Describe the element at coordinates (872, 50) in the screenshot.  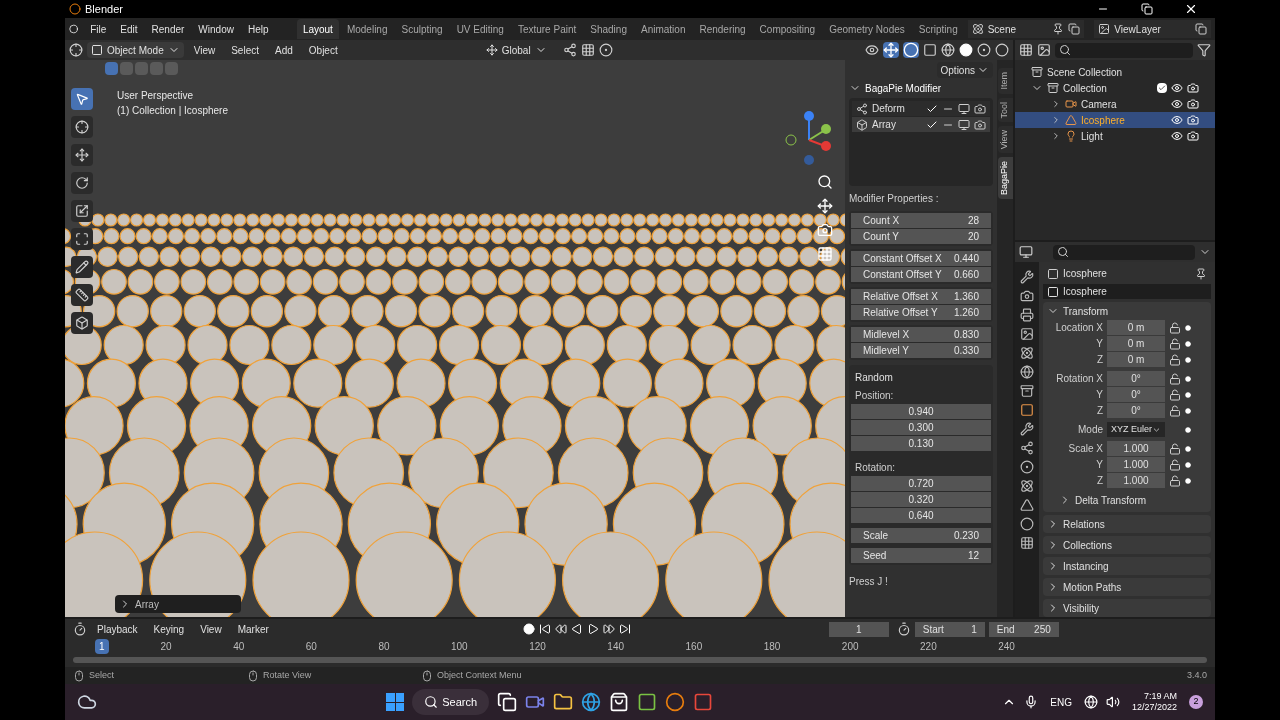
I see `visibility-icon` at that location.